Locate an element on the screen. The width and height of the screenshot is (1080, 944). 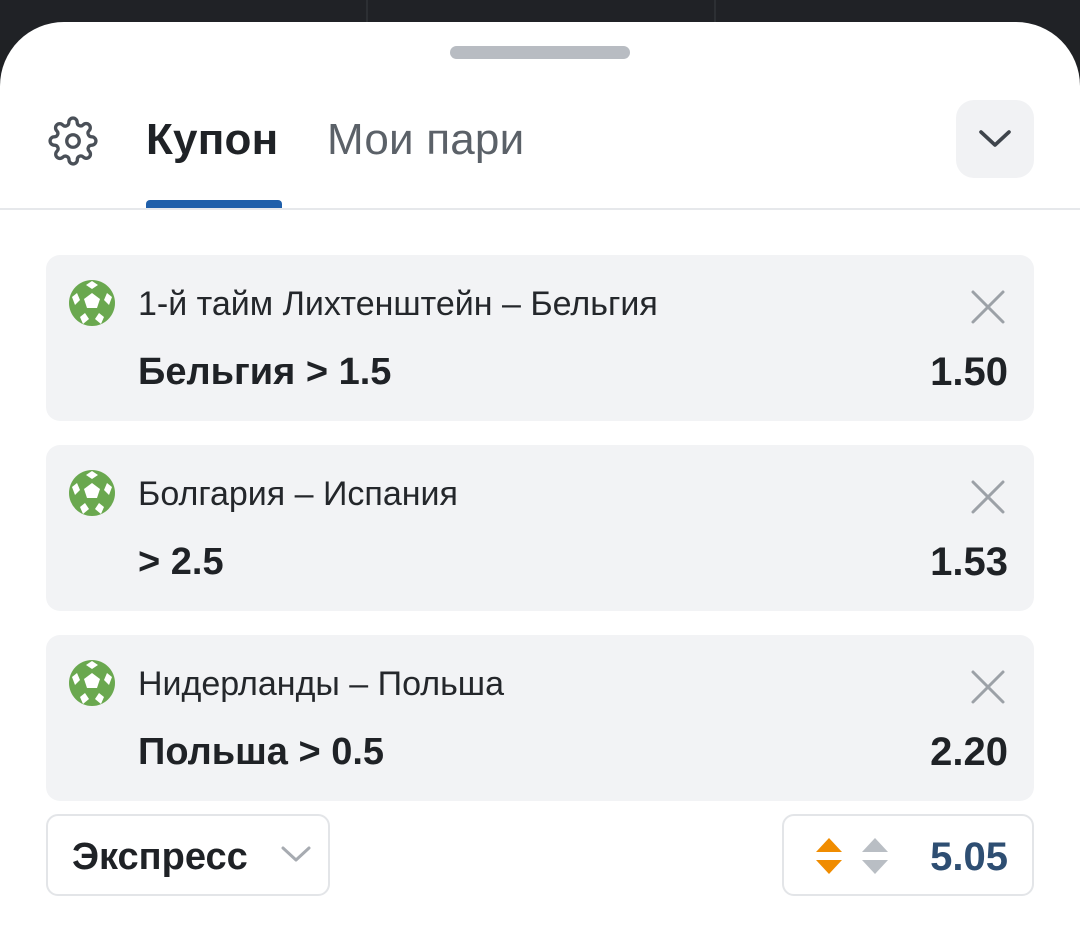
bet-odds: 1.50 is located at coordinates (969, 372).